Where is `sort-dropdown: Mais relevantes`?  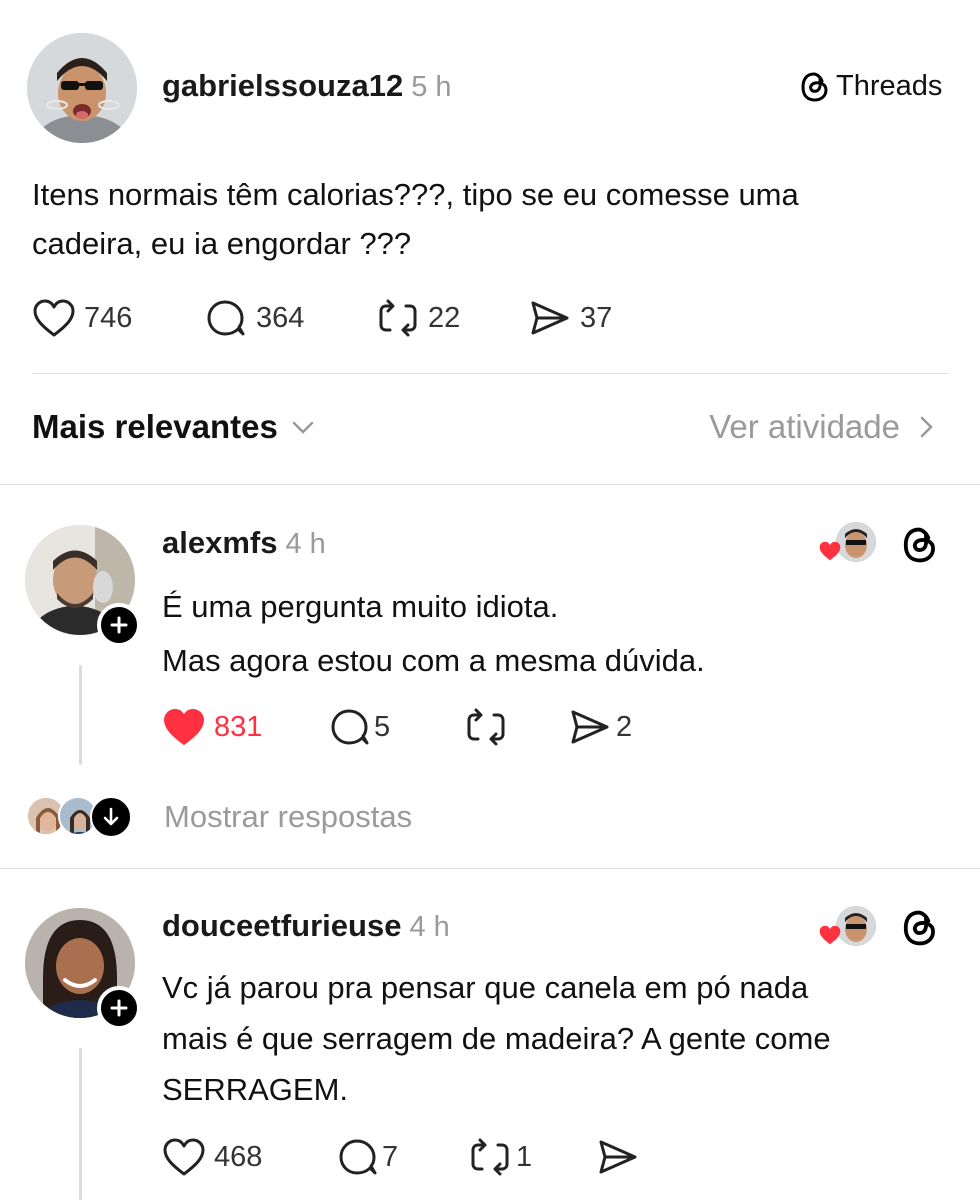 sort-dropdown: Mais relevantes is located at coordinates (174, 427).